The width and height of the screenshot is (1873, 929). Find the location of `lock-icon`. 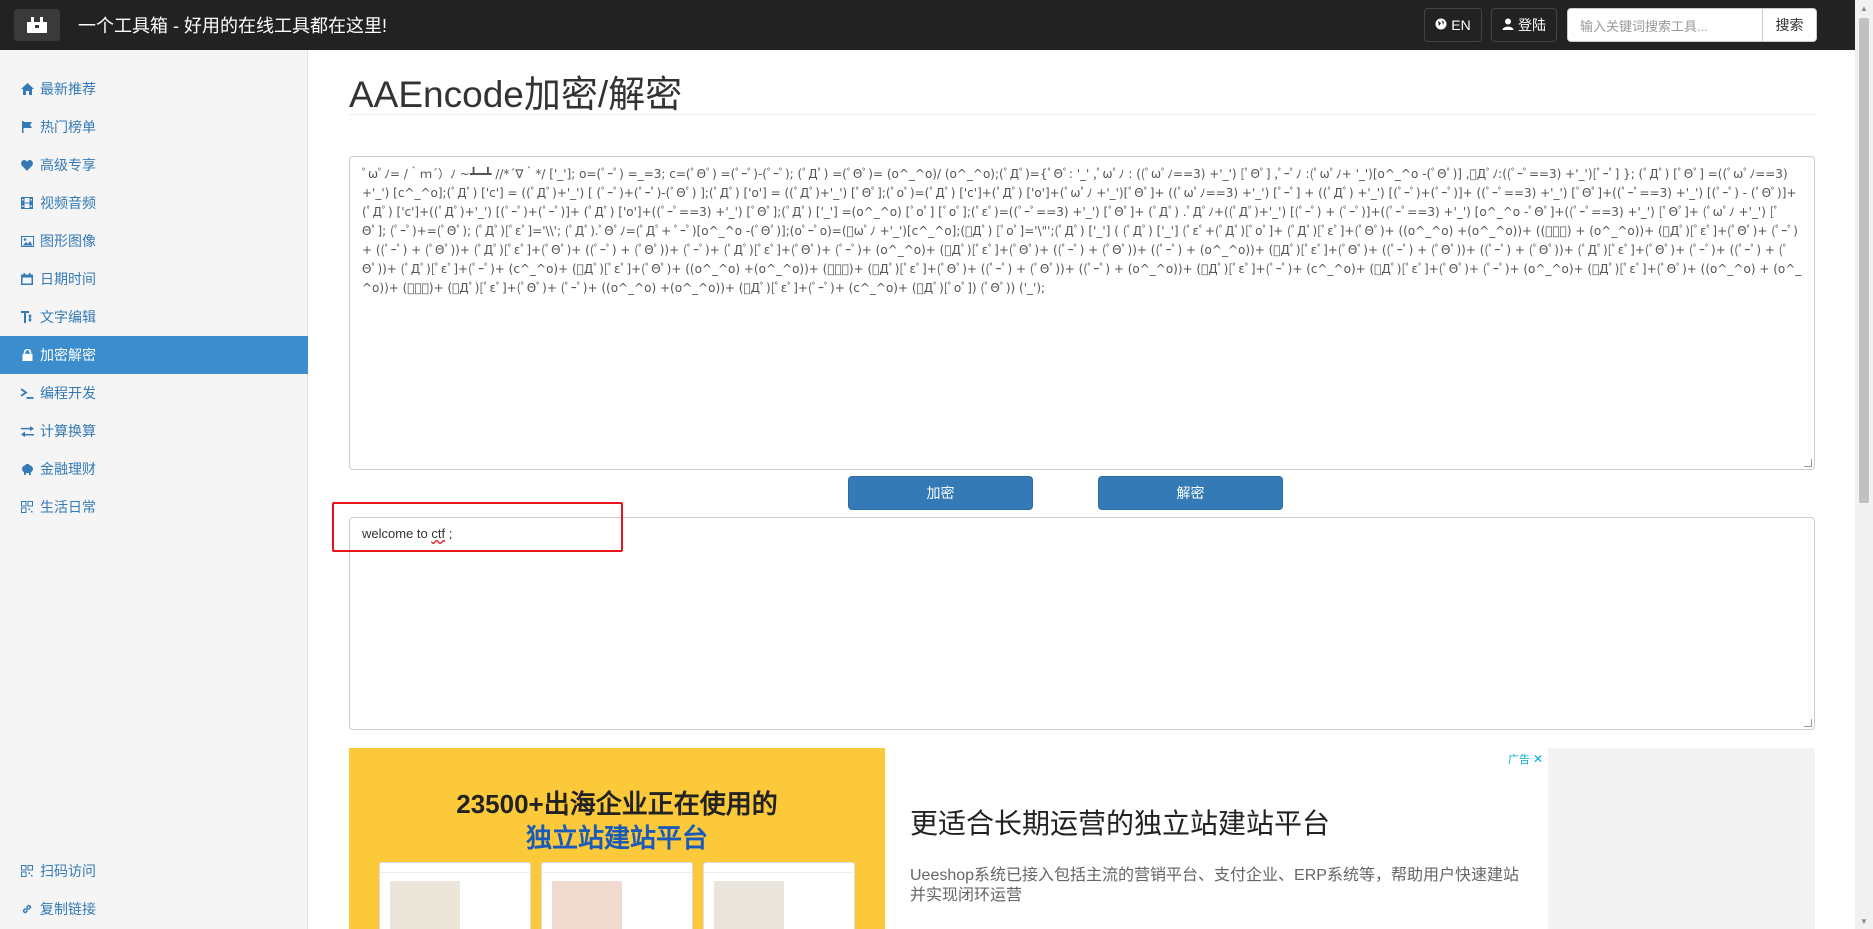

lock-icon is located at coordinates (27, 355).